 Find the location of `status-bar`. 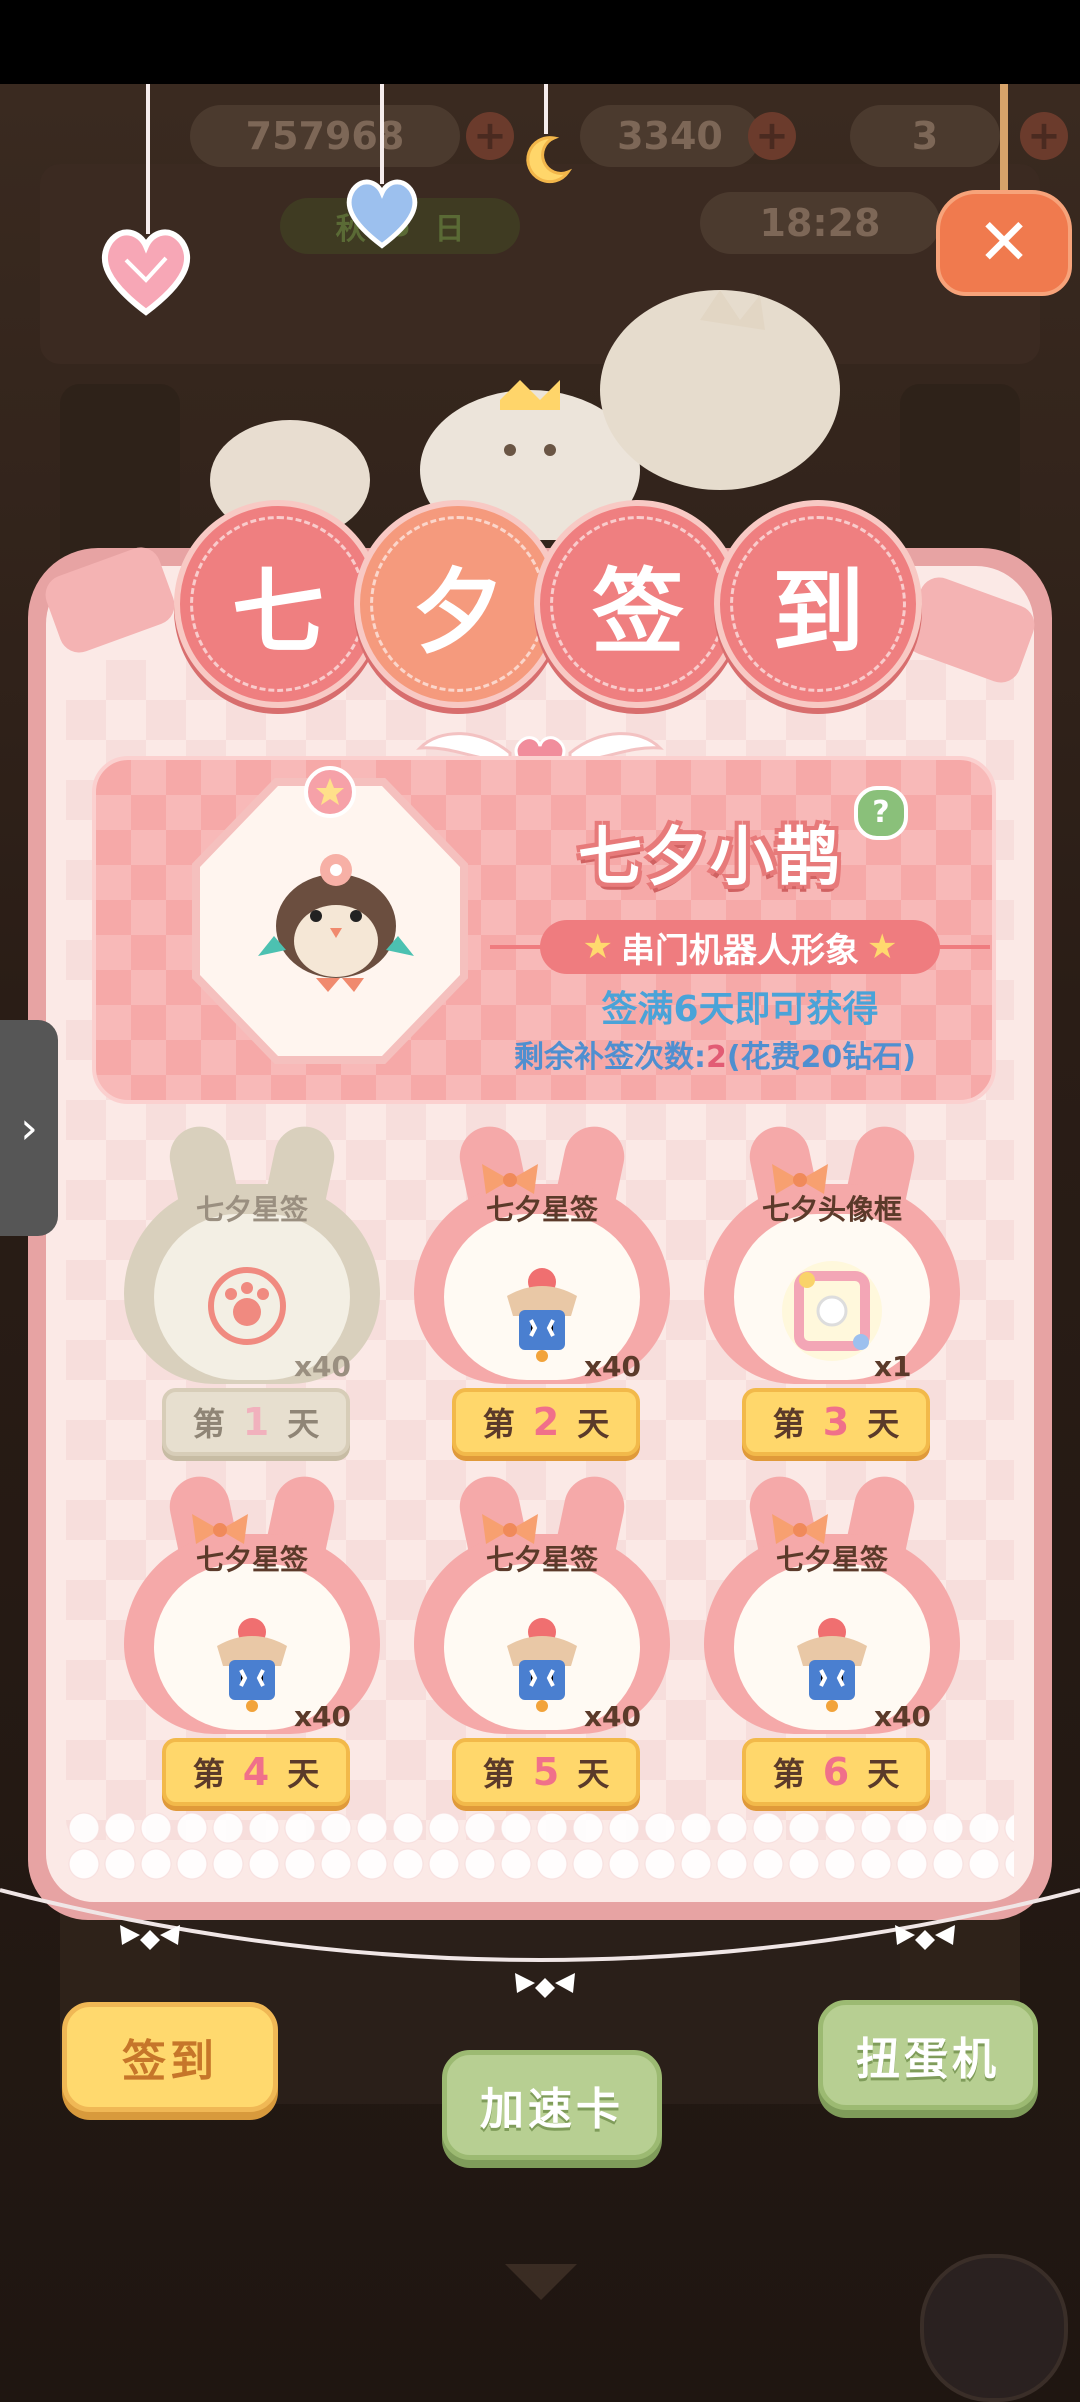

status-bar is located at coordinates (540, 42).